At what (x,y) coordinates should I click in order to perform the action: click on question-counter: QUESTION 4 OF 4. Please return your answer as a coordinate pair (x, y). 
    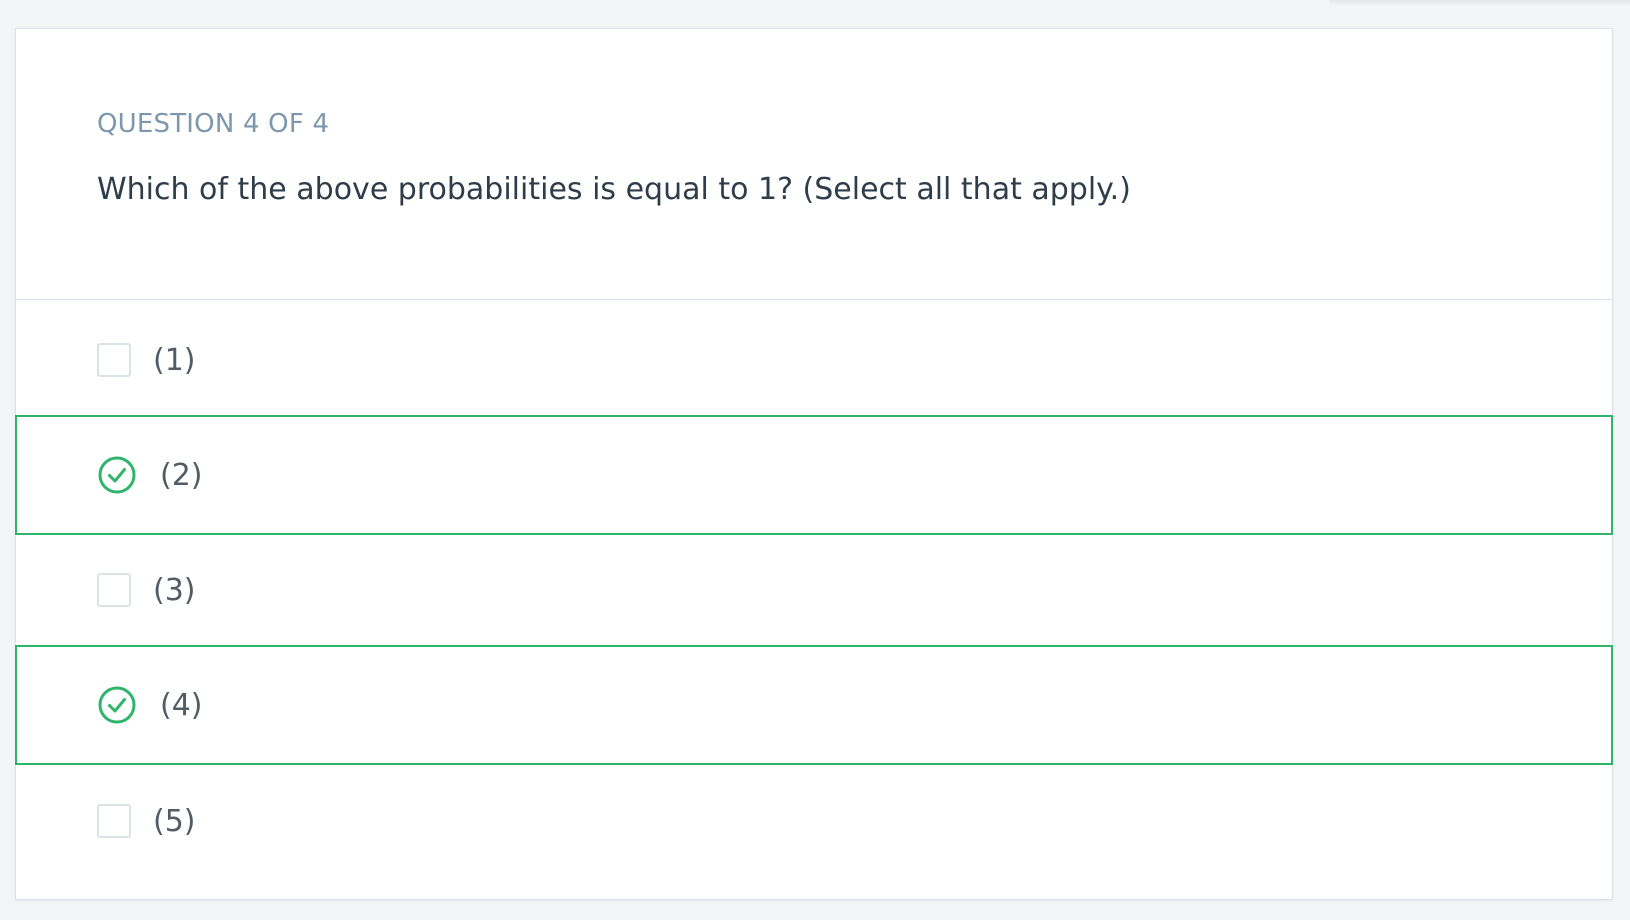
    Looking at the image, I should click on (213, 124).